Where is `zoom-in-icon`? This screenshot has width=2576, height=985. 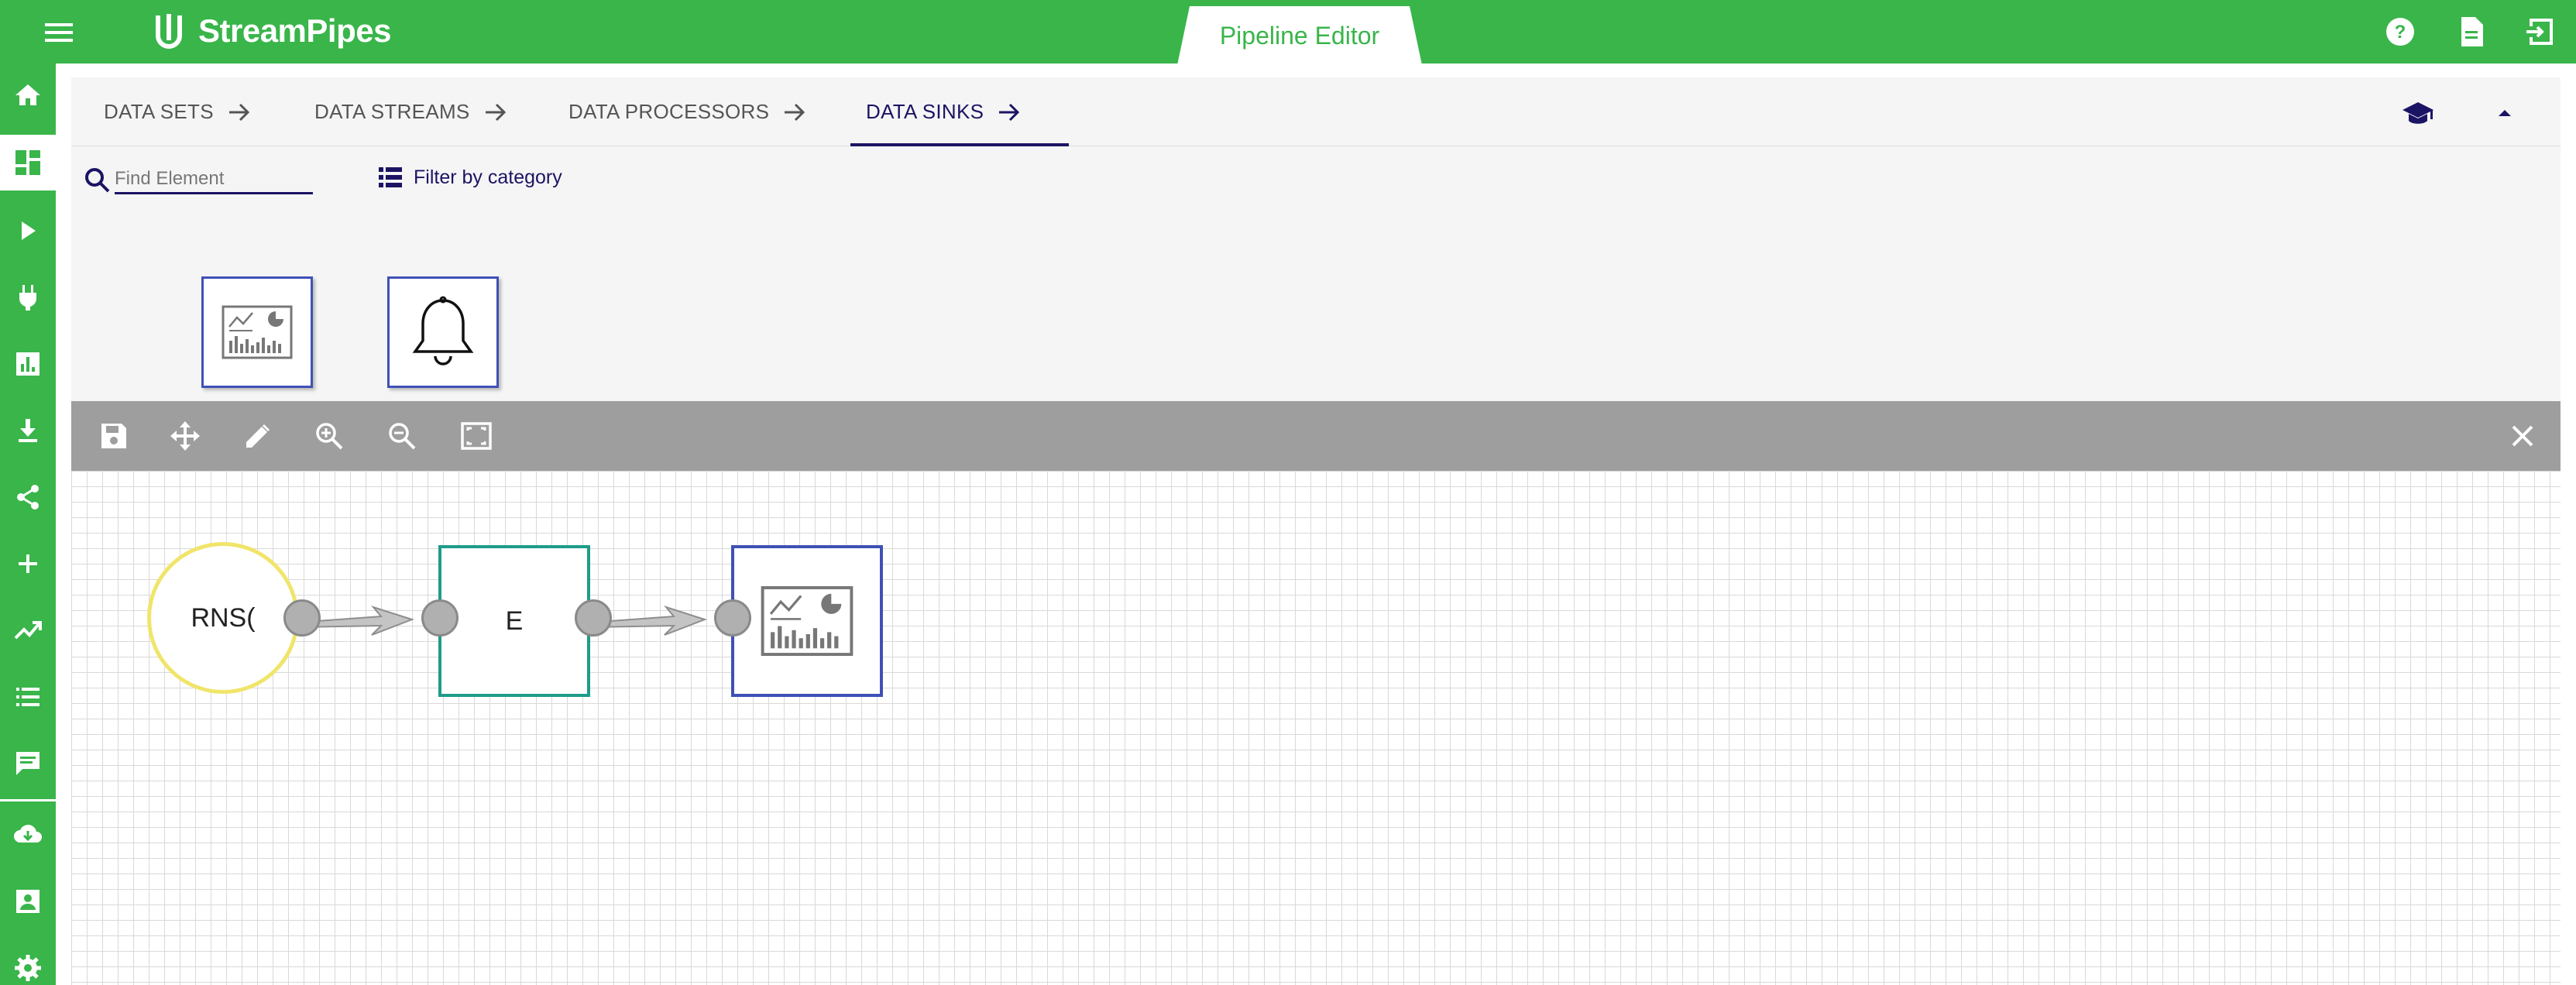 zoom-in-icon is located at coordinates (329, 436).